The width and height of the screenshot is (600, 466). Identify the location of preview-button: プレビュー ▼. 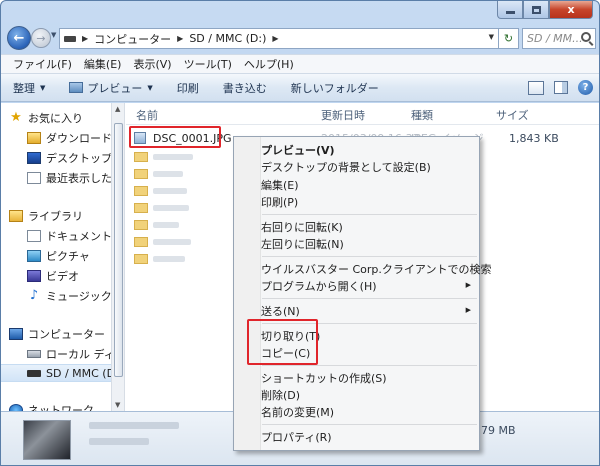
(111, 88).